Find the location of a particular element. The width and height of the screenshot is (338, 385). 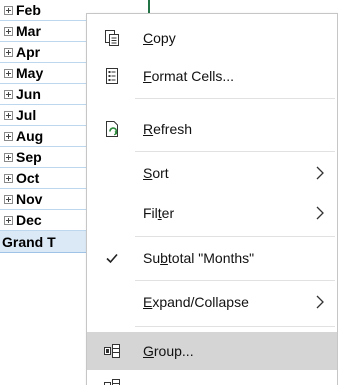

row-label: May is located at coordinates (30, 73).